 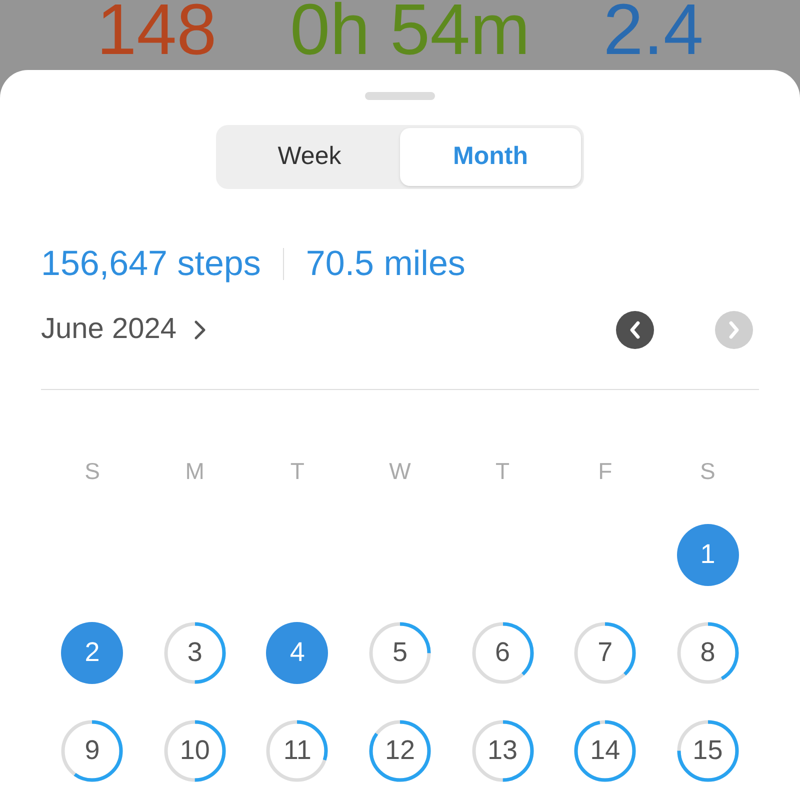 What do you see at coordinates (605, 471) in the screenshot?
I see `weekday-label: F` at bounding box center [605, 471].